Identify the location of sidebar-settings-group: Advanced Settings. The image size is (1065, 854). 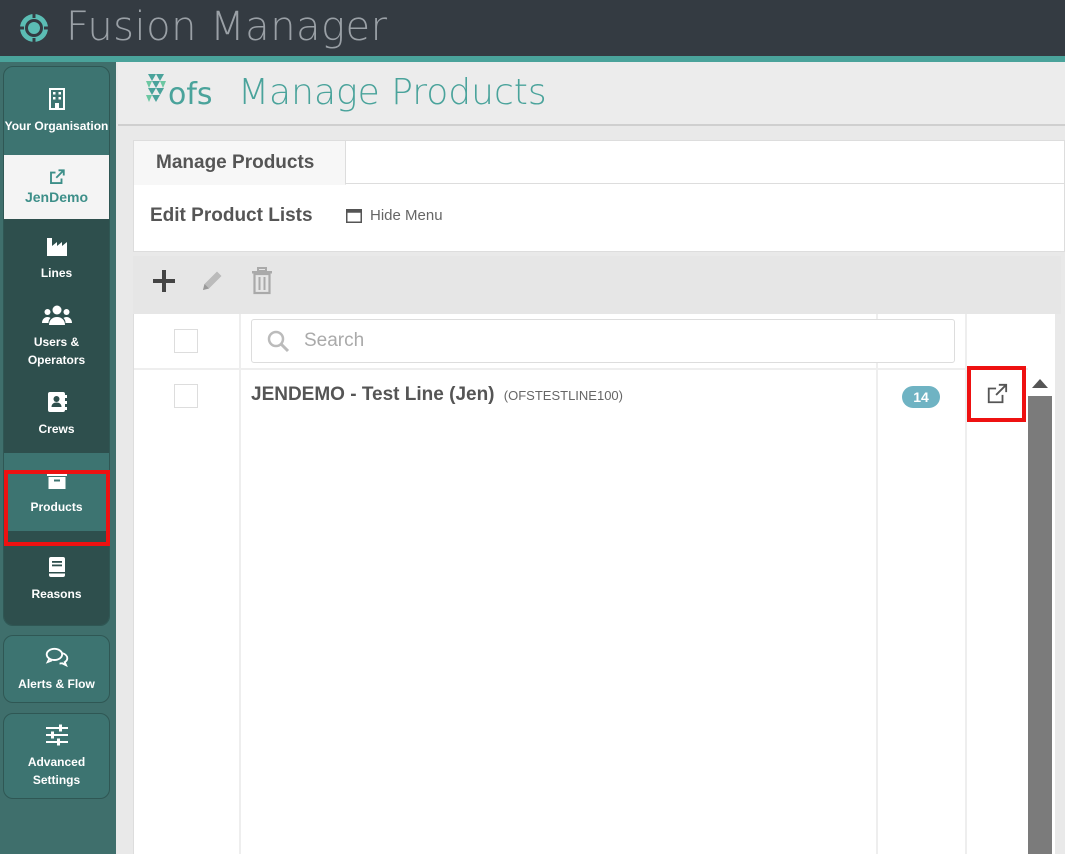
(56, 756).